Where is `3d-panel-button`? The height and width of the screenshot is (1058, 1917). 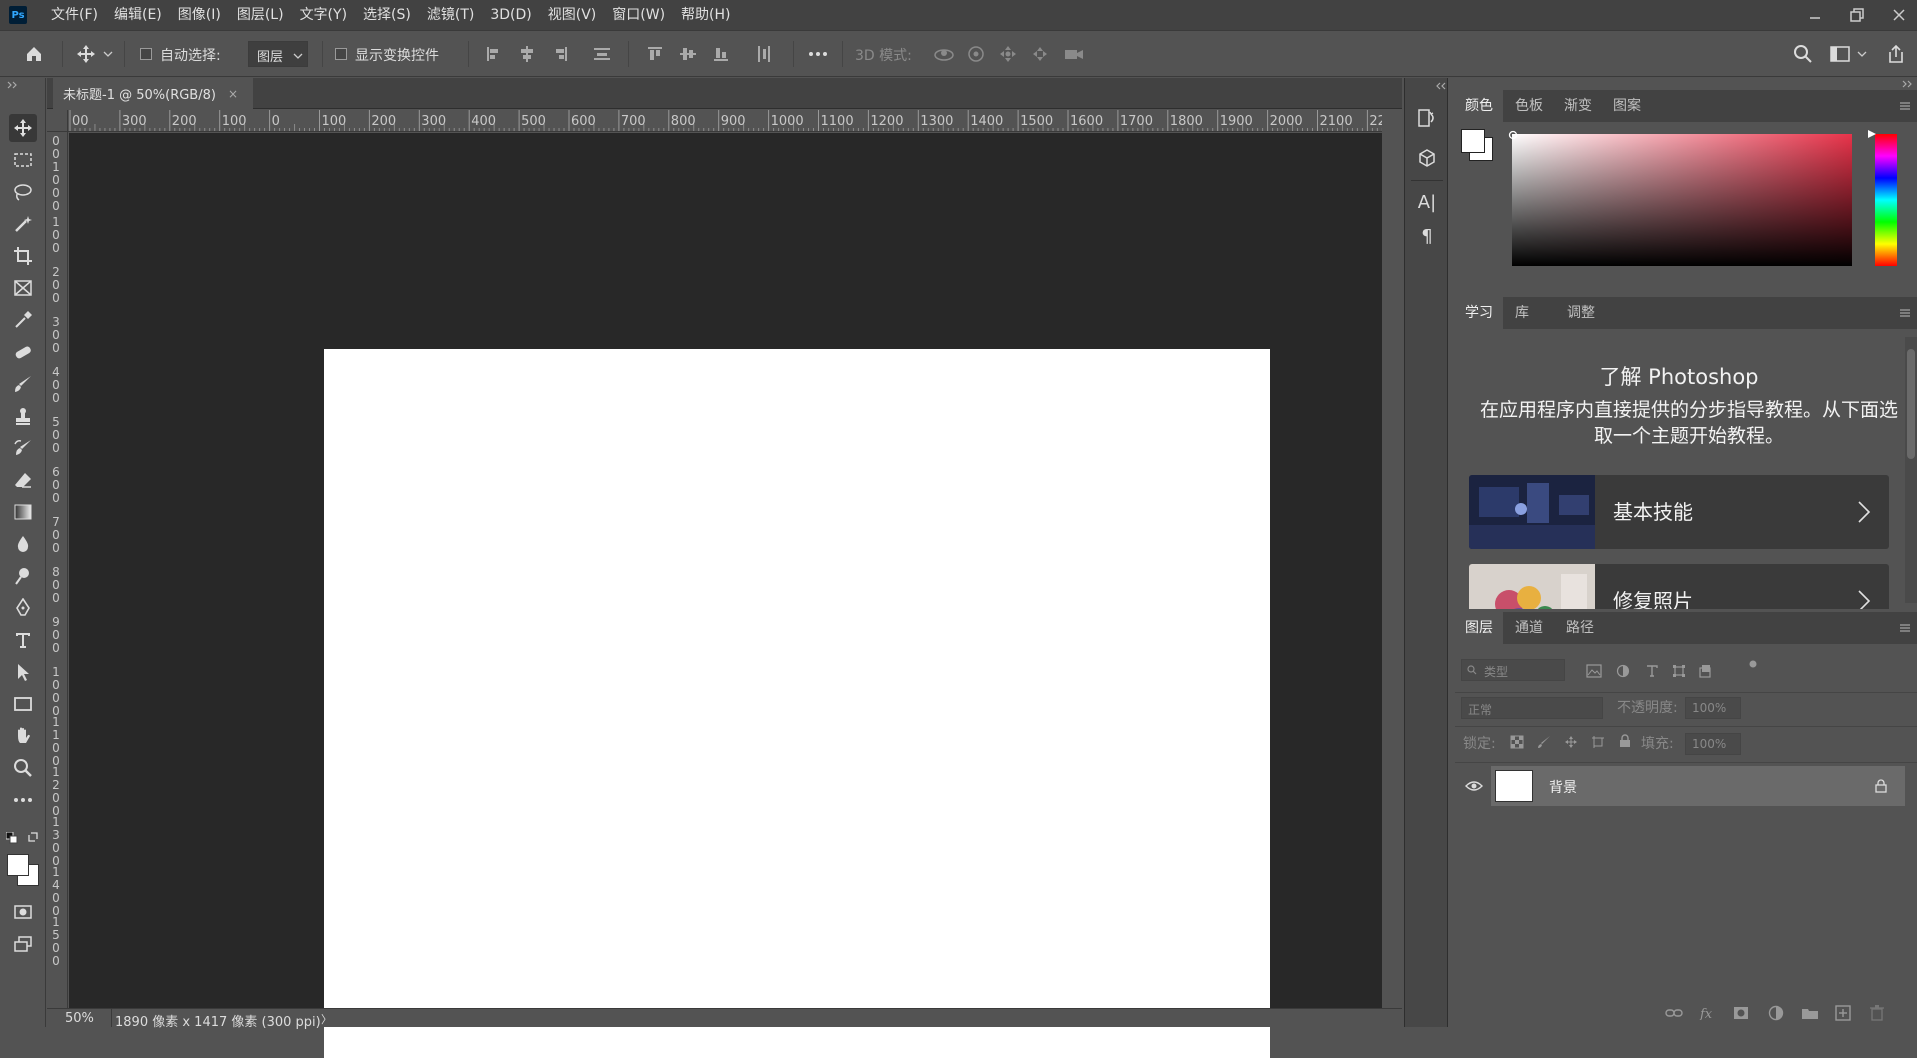
3d-panel-button is located at coordinates (1427, 158).